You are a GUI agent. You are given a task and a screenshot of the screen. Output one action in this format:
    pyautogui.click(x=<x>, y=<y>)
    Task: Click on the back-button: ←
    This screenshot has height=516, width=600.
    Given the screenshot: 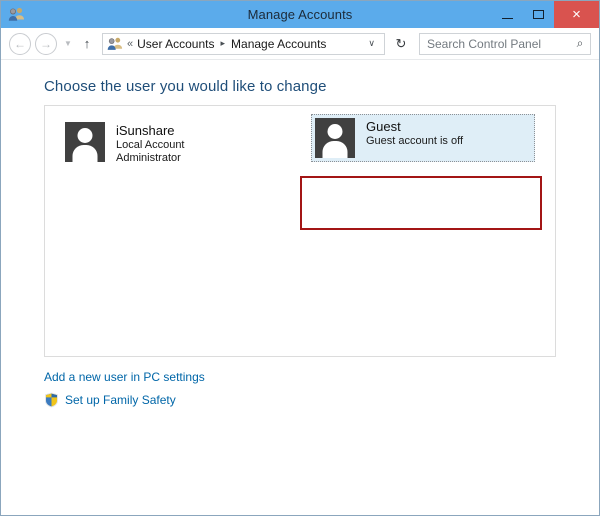 What is the action you would take?
    pyautogui.click(x=20, y=43)
    